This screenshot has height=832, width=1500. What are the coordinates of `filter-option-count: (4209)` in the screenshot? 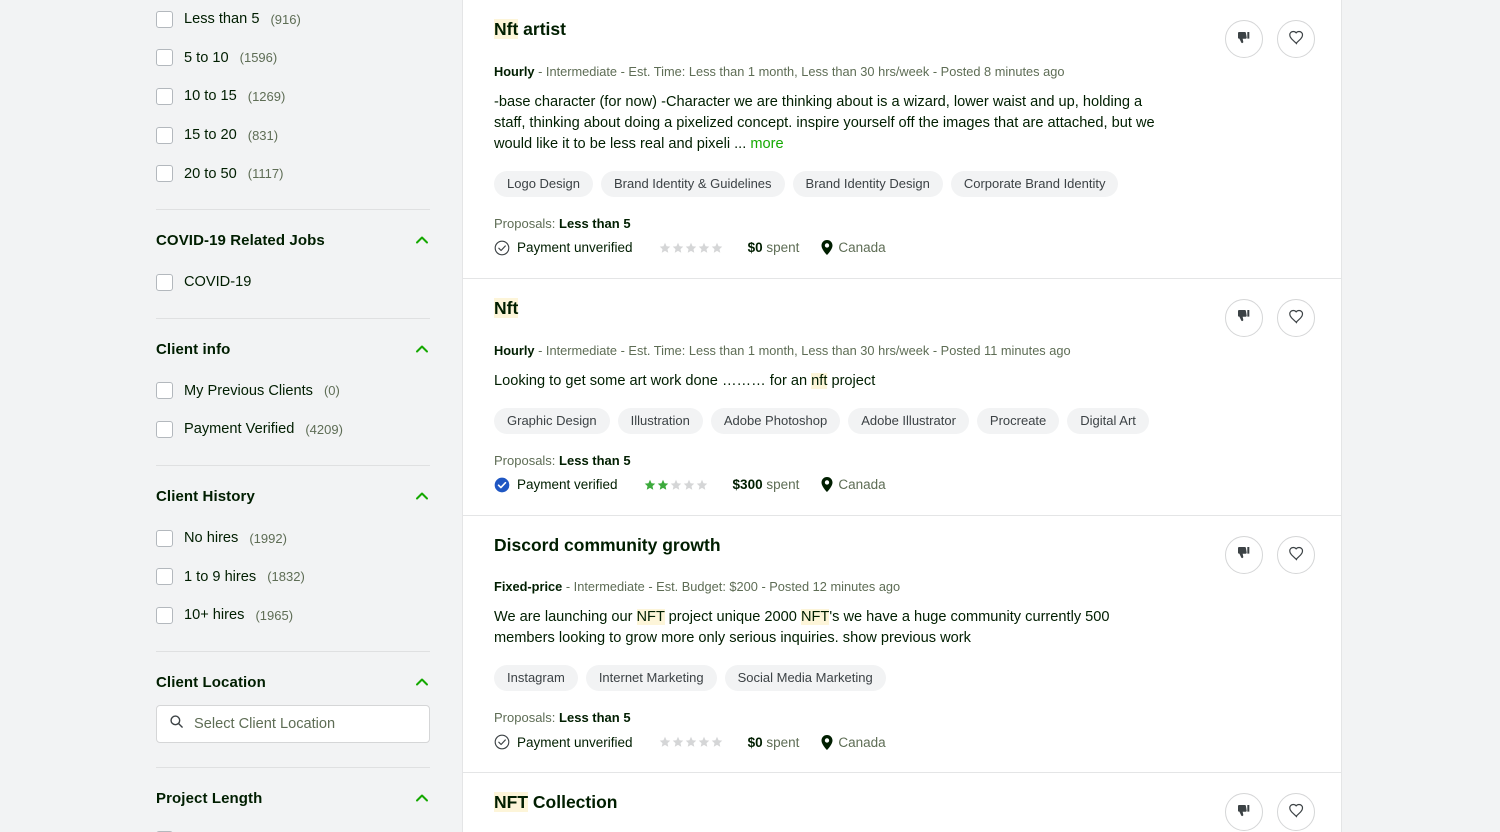 It's located at (324, 429).